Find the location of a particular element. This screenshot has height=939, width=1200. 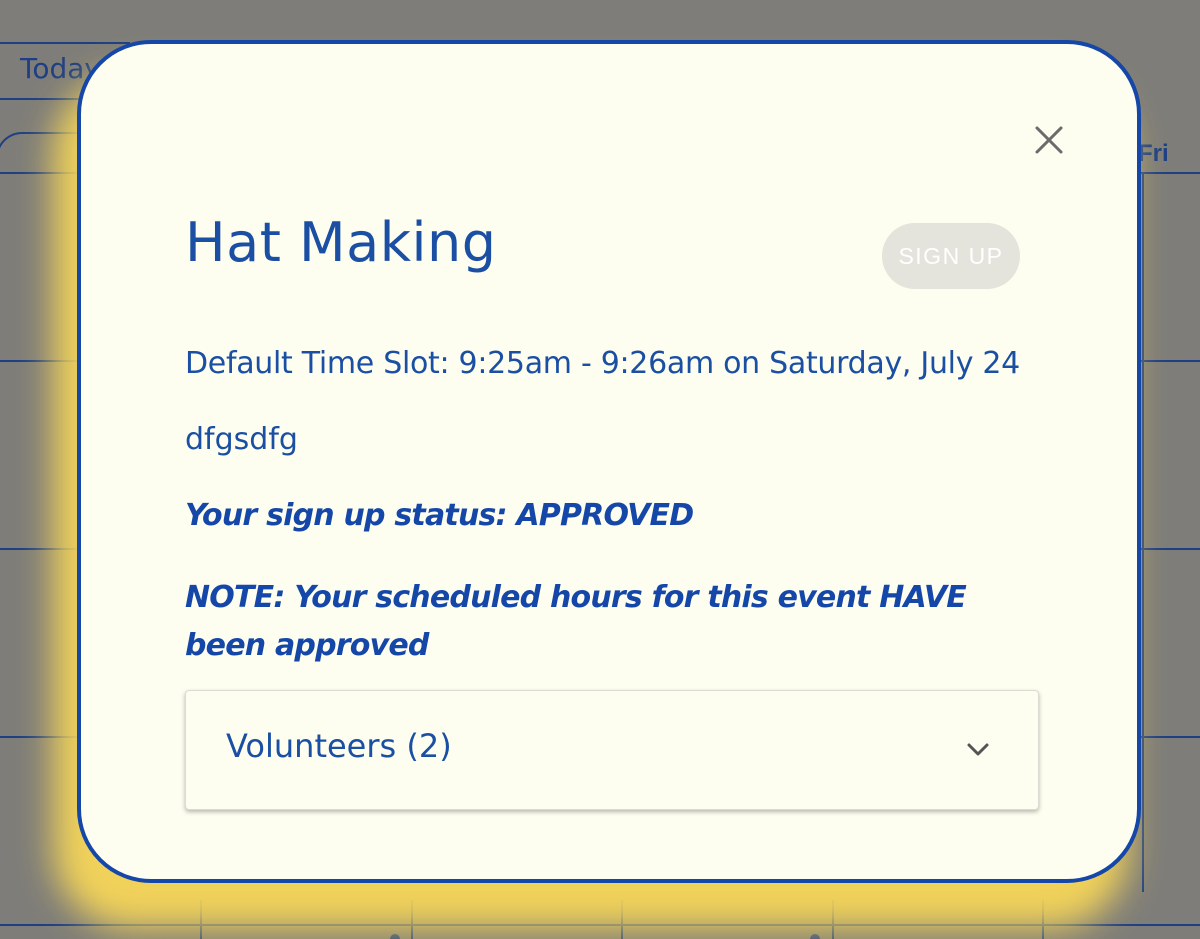

event-title: Hat Making is located at coordinates (341, 242).